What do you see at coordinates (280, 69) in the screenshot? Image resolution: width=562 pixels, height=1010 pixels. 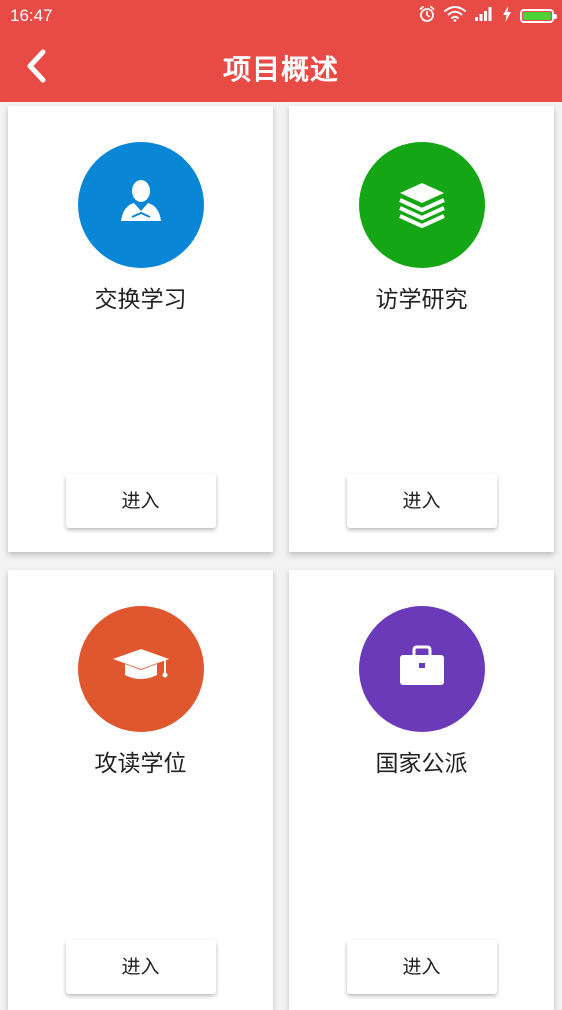 I see `page-title: 项目概述` at bounding box center [280, 69].